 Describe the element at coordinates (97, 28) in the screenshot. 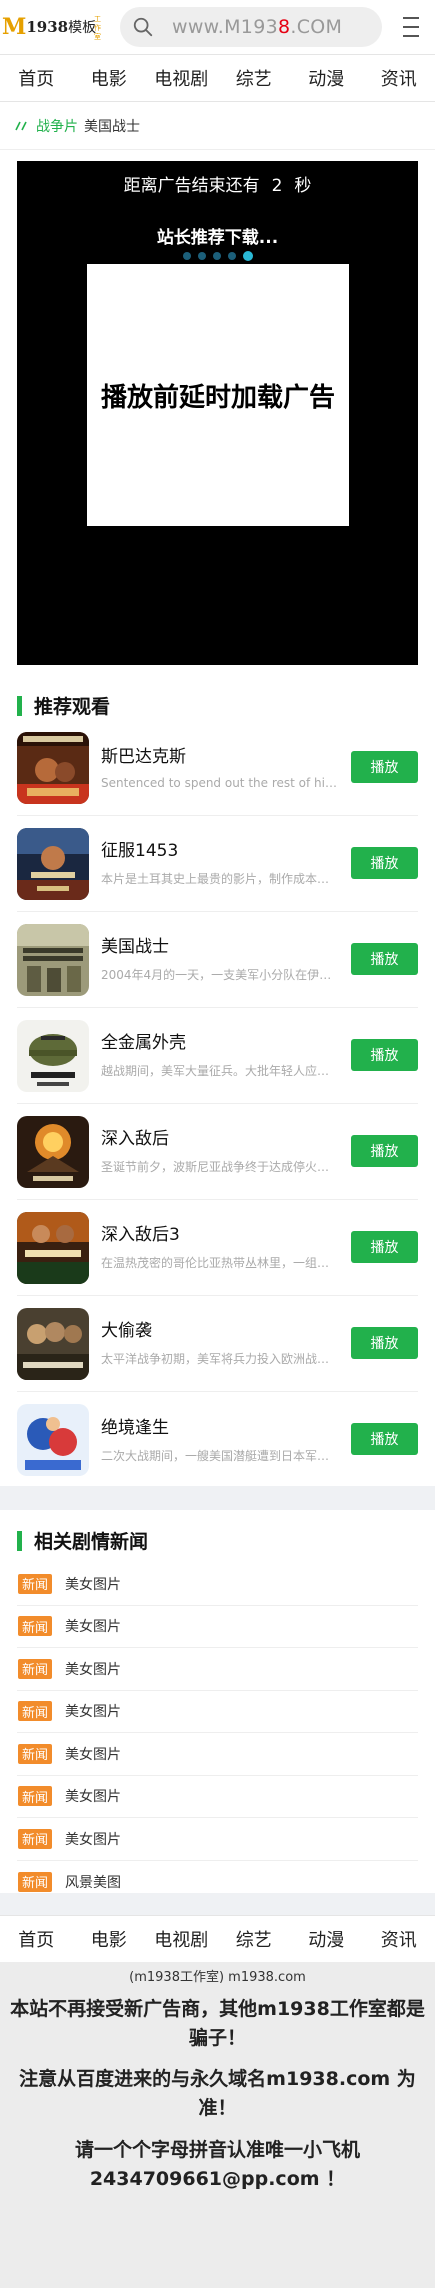

I see `logo-sublabel: 工作室` at that location.